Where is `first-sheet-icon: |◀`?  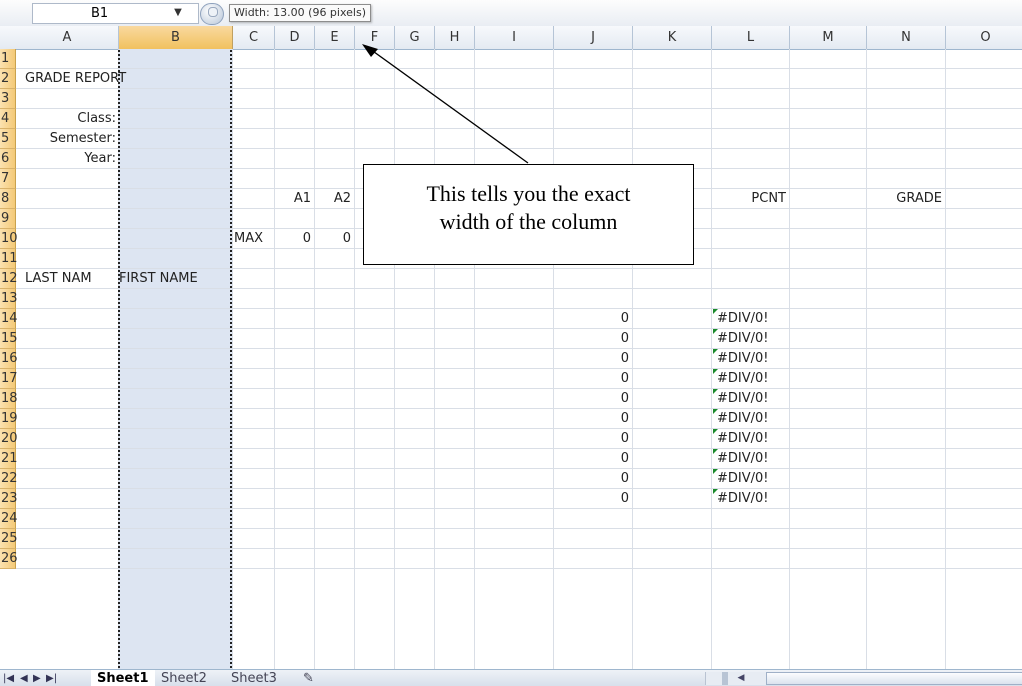 first-sheet-icon: |◀ is located at coordinates (8, 678).